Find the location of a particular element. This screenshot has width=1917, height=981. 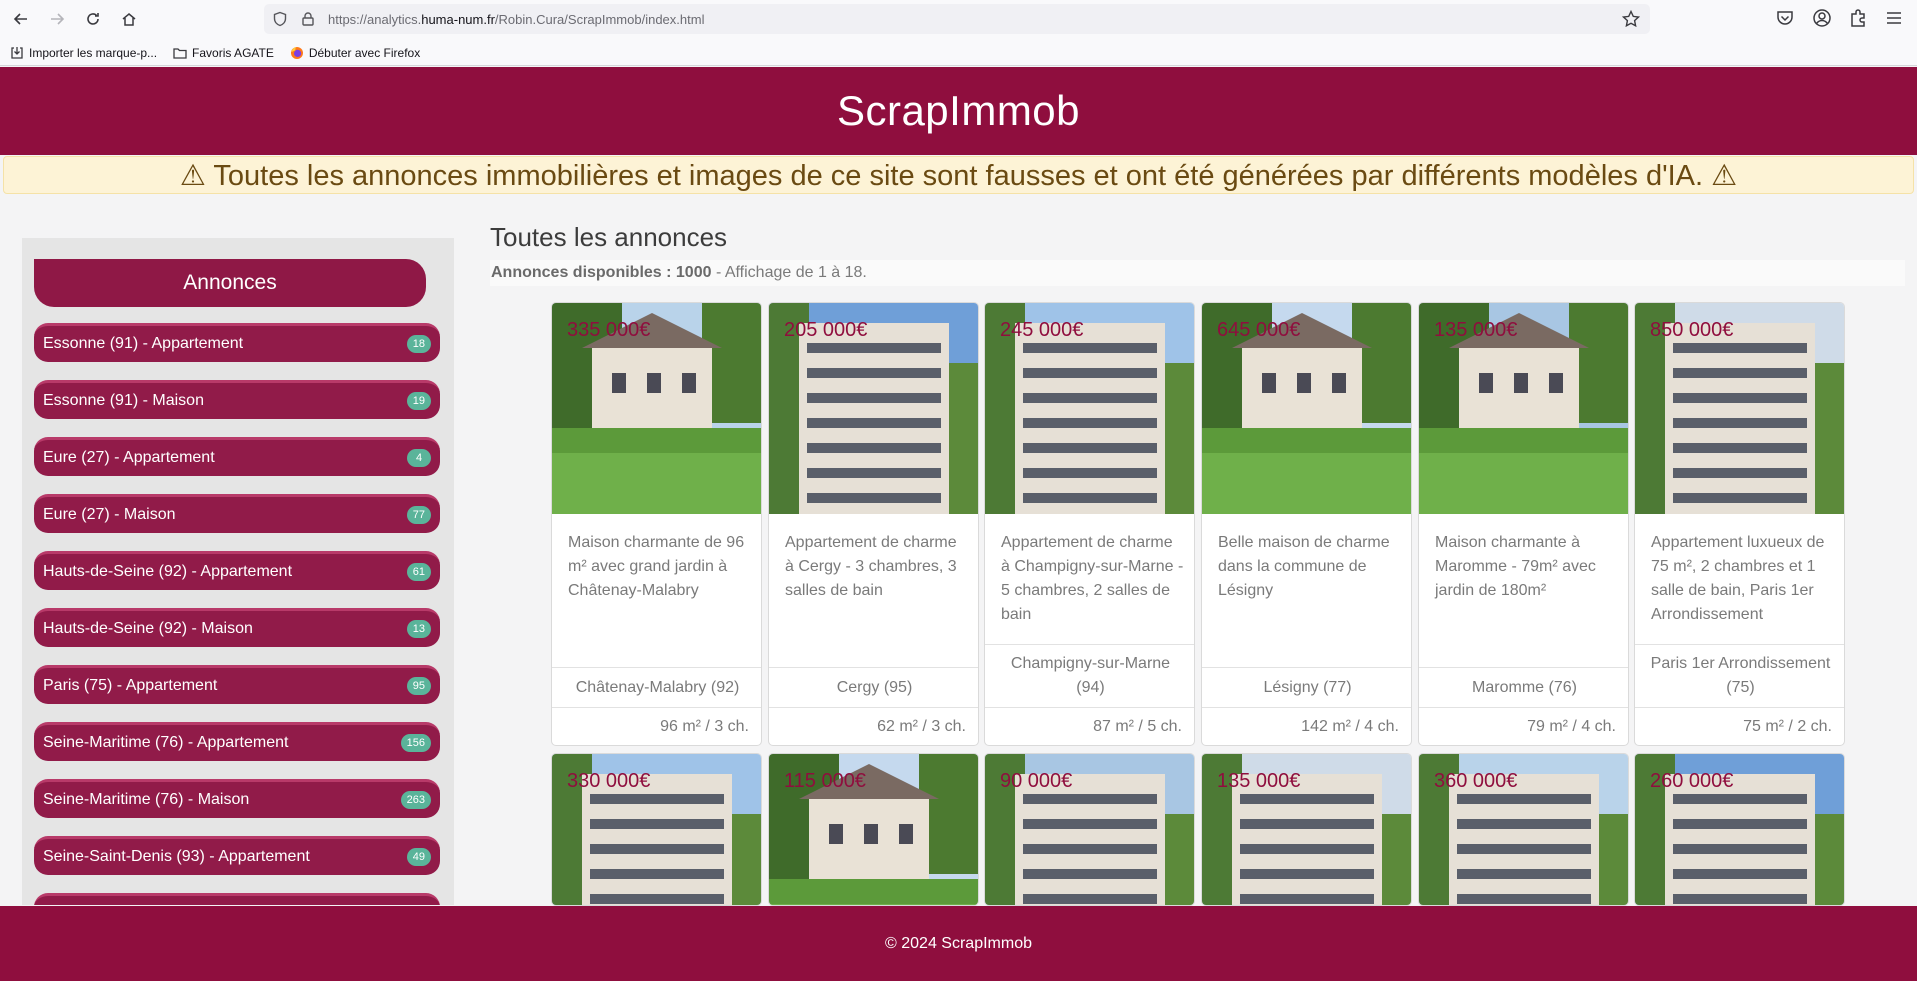

site-title: ScrapImmob is located at coordinates (958, 111).